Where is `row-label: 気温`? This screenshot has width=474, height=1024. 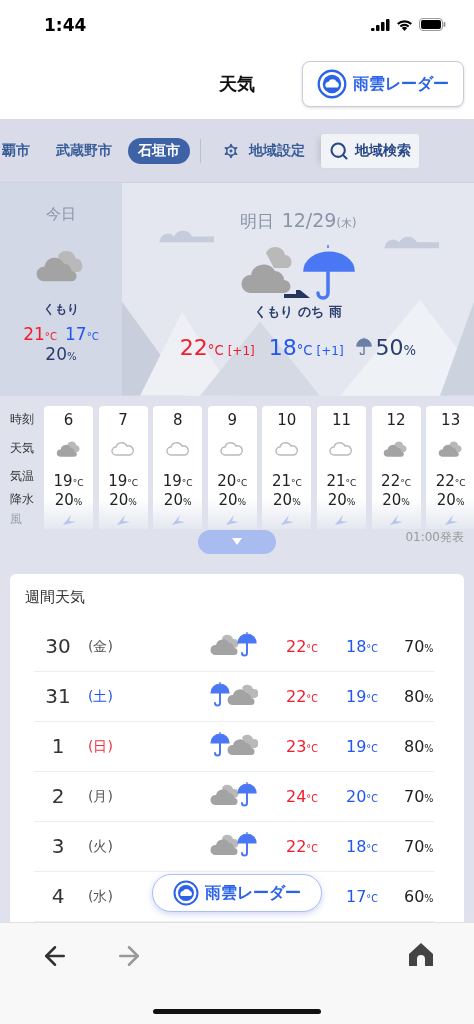
row-label: 気温 is located at coordinates (22, 477).